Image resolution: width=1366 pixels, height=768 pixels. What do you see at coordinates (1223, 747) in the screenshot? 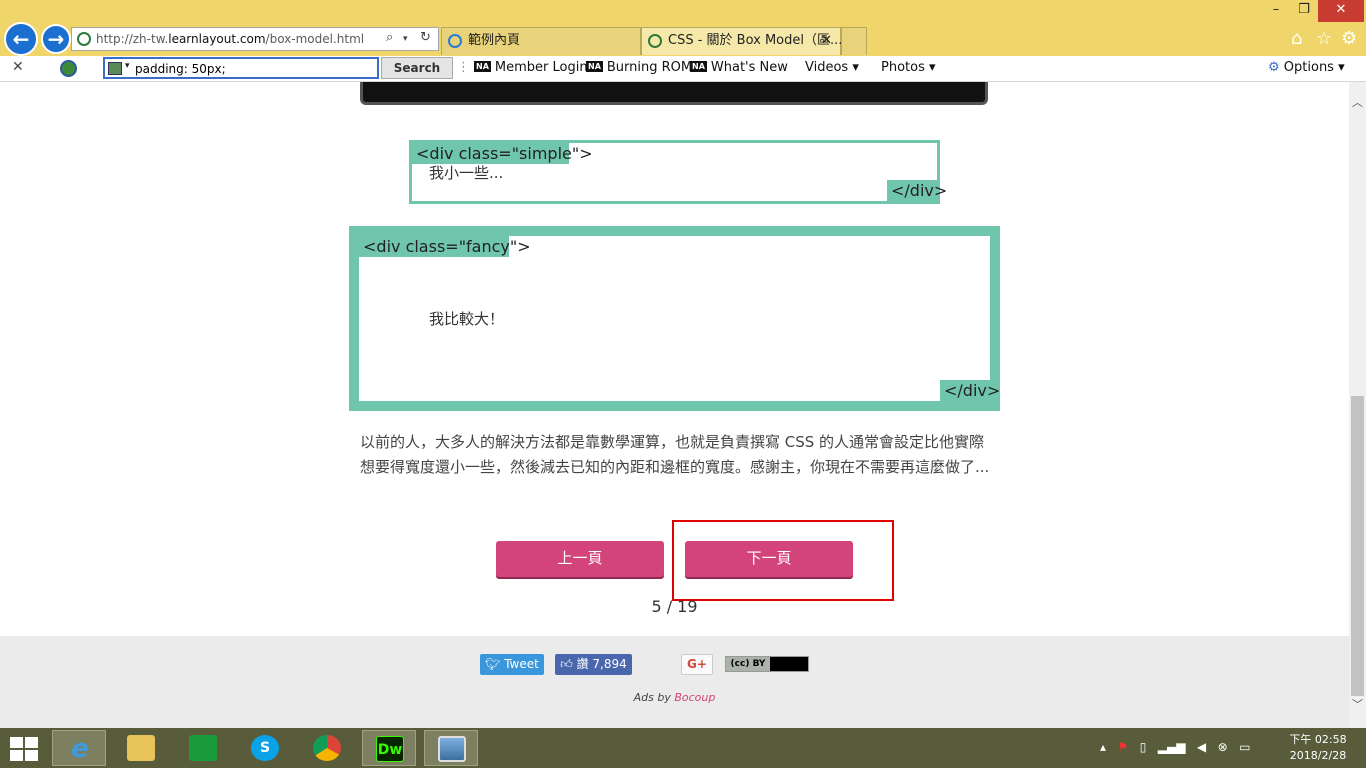
I see `cancel-circle-icon: ⊗` at bounding box center [1223, 747].